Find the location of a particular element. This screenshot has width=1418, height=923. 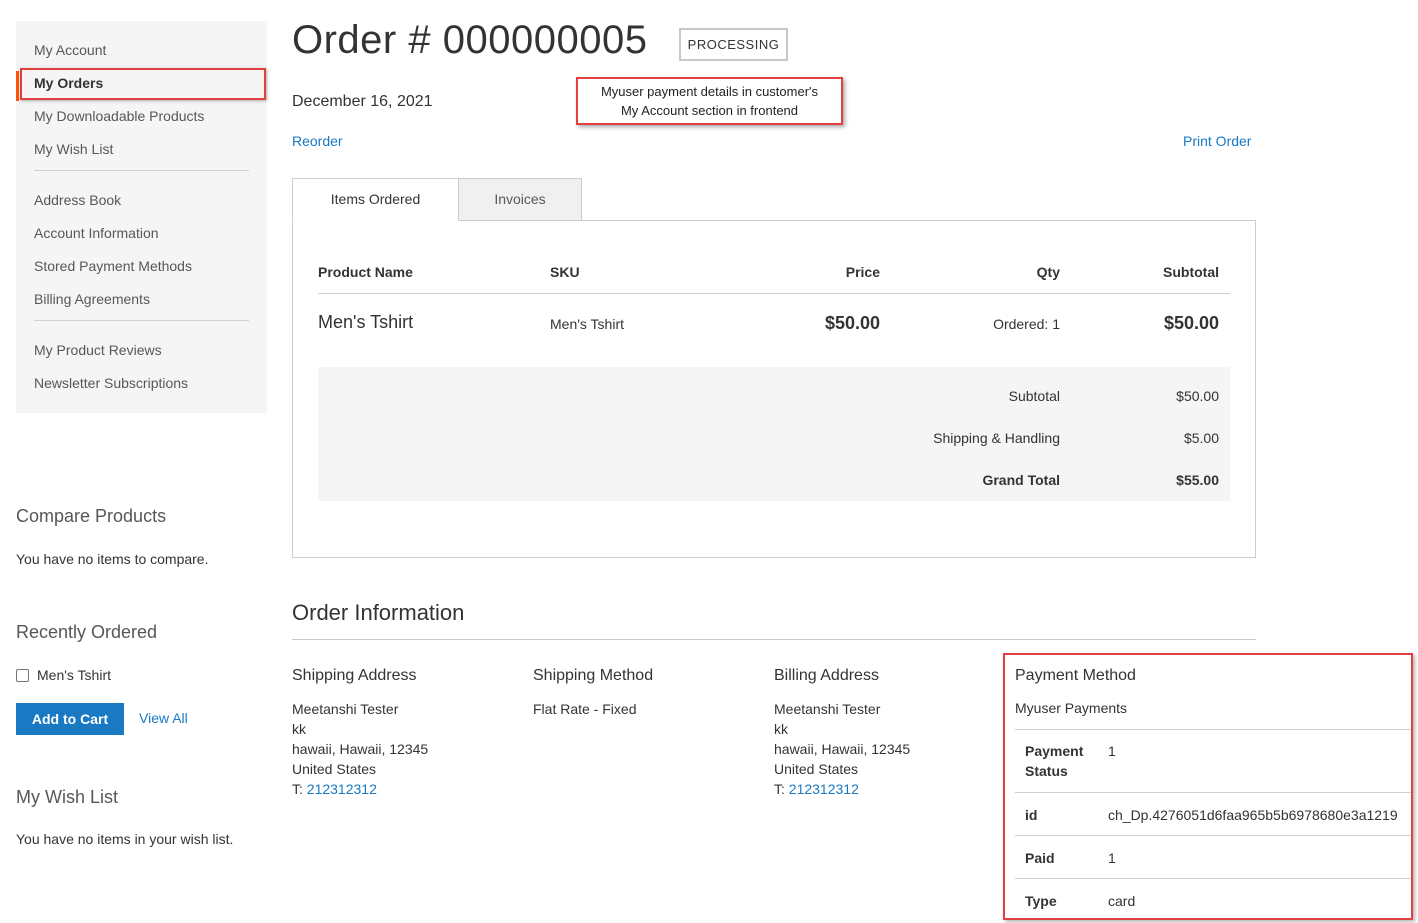

compare-empty-message: You have no items to compare. is located at coordinates (112, 559).